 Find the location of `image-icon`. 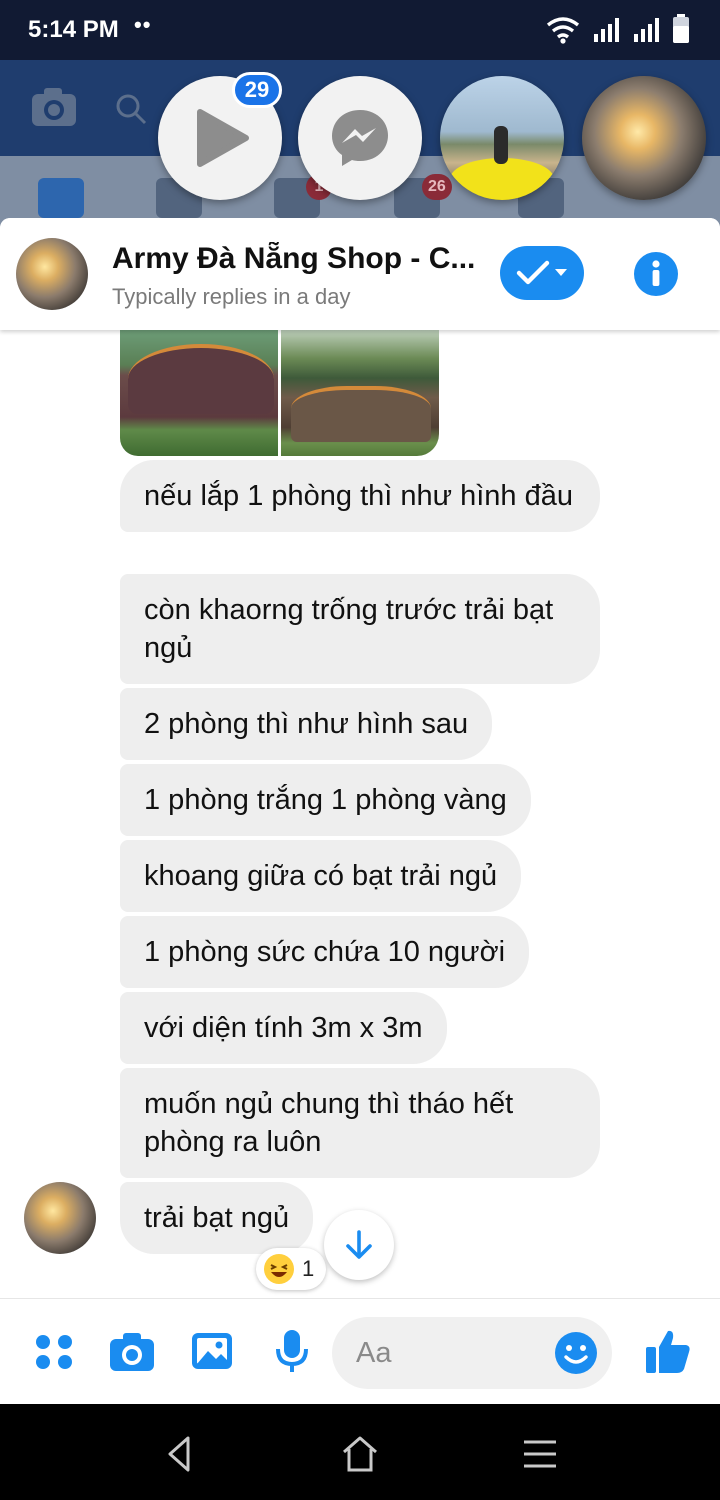

image-icon is located at coordinates (212, 1351).